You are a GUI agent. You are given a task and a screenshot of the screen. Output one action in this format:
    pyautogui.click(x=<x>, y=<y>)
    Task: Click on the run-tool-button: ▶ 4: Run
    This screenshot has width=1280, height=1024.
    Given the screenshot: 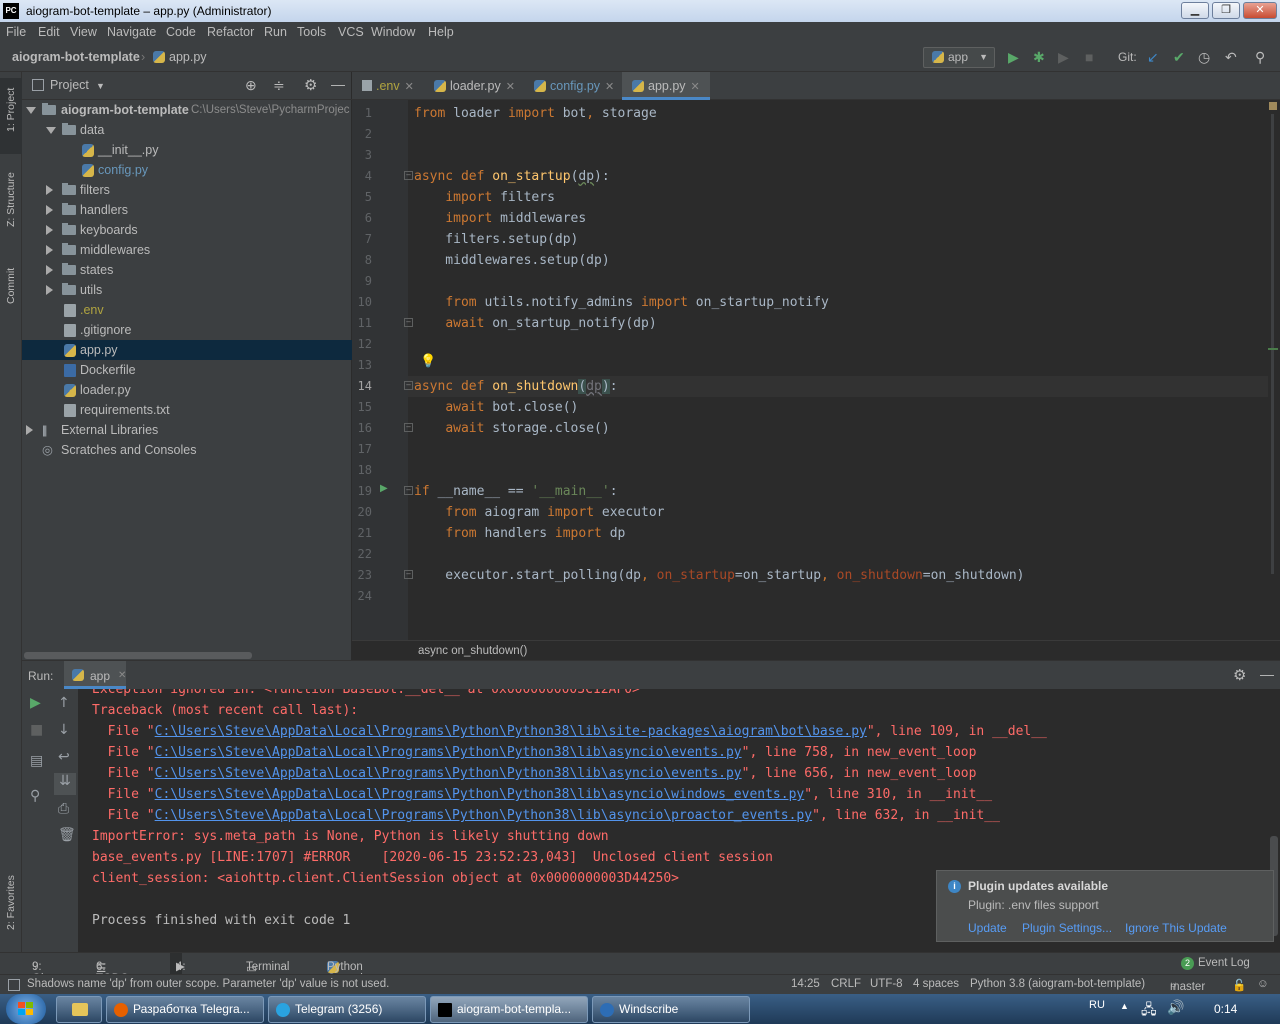 What is the action you would take?
    pyautogui.click(x=183, y=973)
    